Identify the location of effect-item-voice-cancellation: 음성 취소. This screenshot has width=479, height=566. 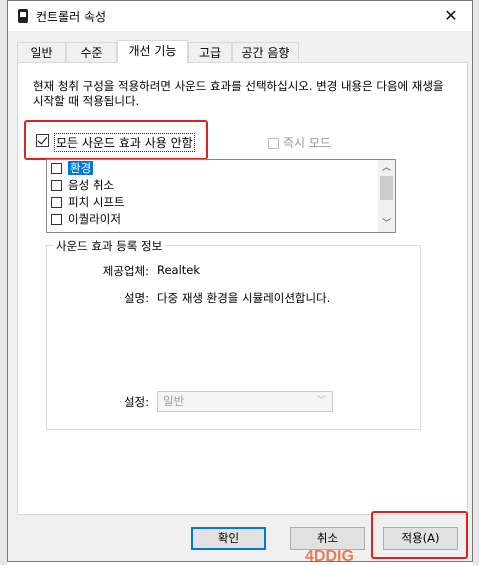
(82, 185).